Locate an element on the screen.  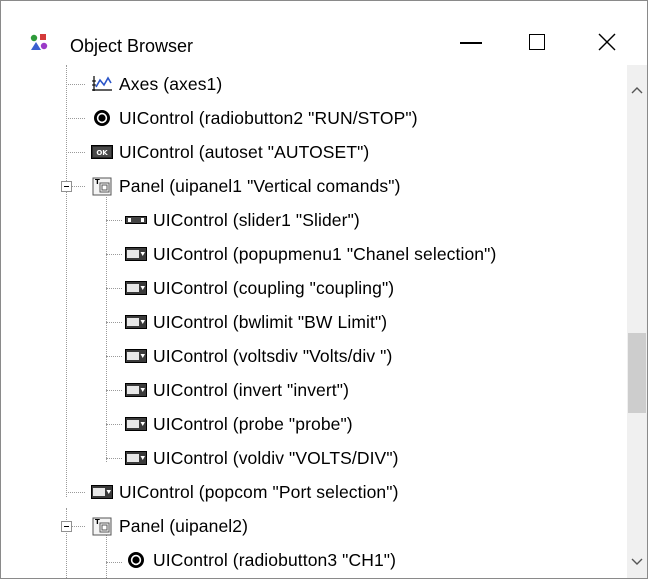
tree-item-label: UIControl (voltsdiv "Volts/div ") is located at coordinates (273, 355).